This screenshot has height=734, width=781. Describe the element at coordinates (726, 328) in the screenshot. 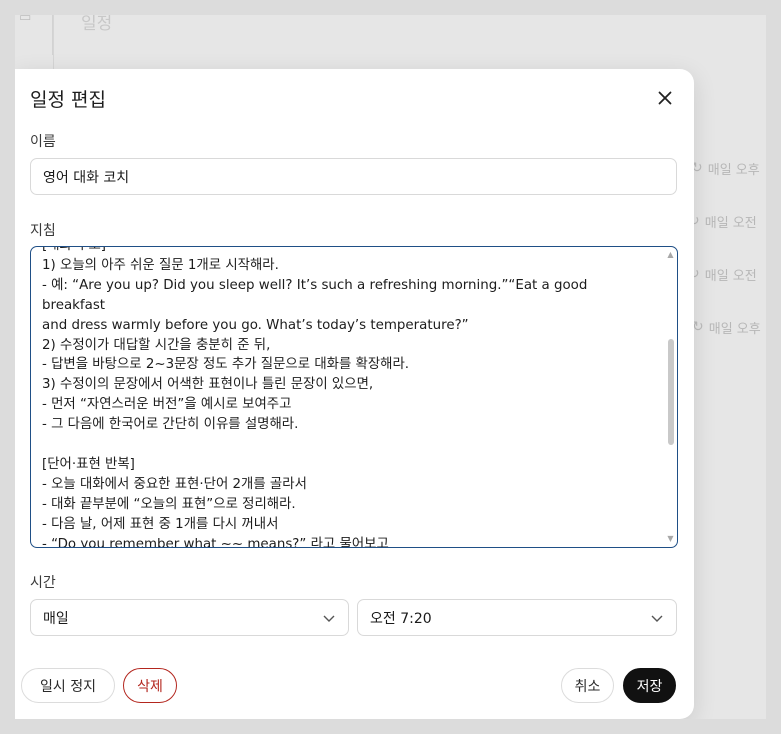

I see `background-schedule-repeat-4: ↻ 매일 오후` at that location.